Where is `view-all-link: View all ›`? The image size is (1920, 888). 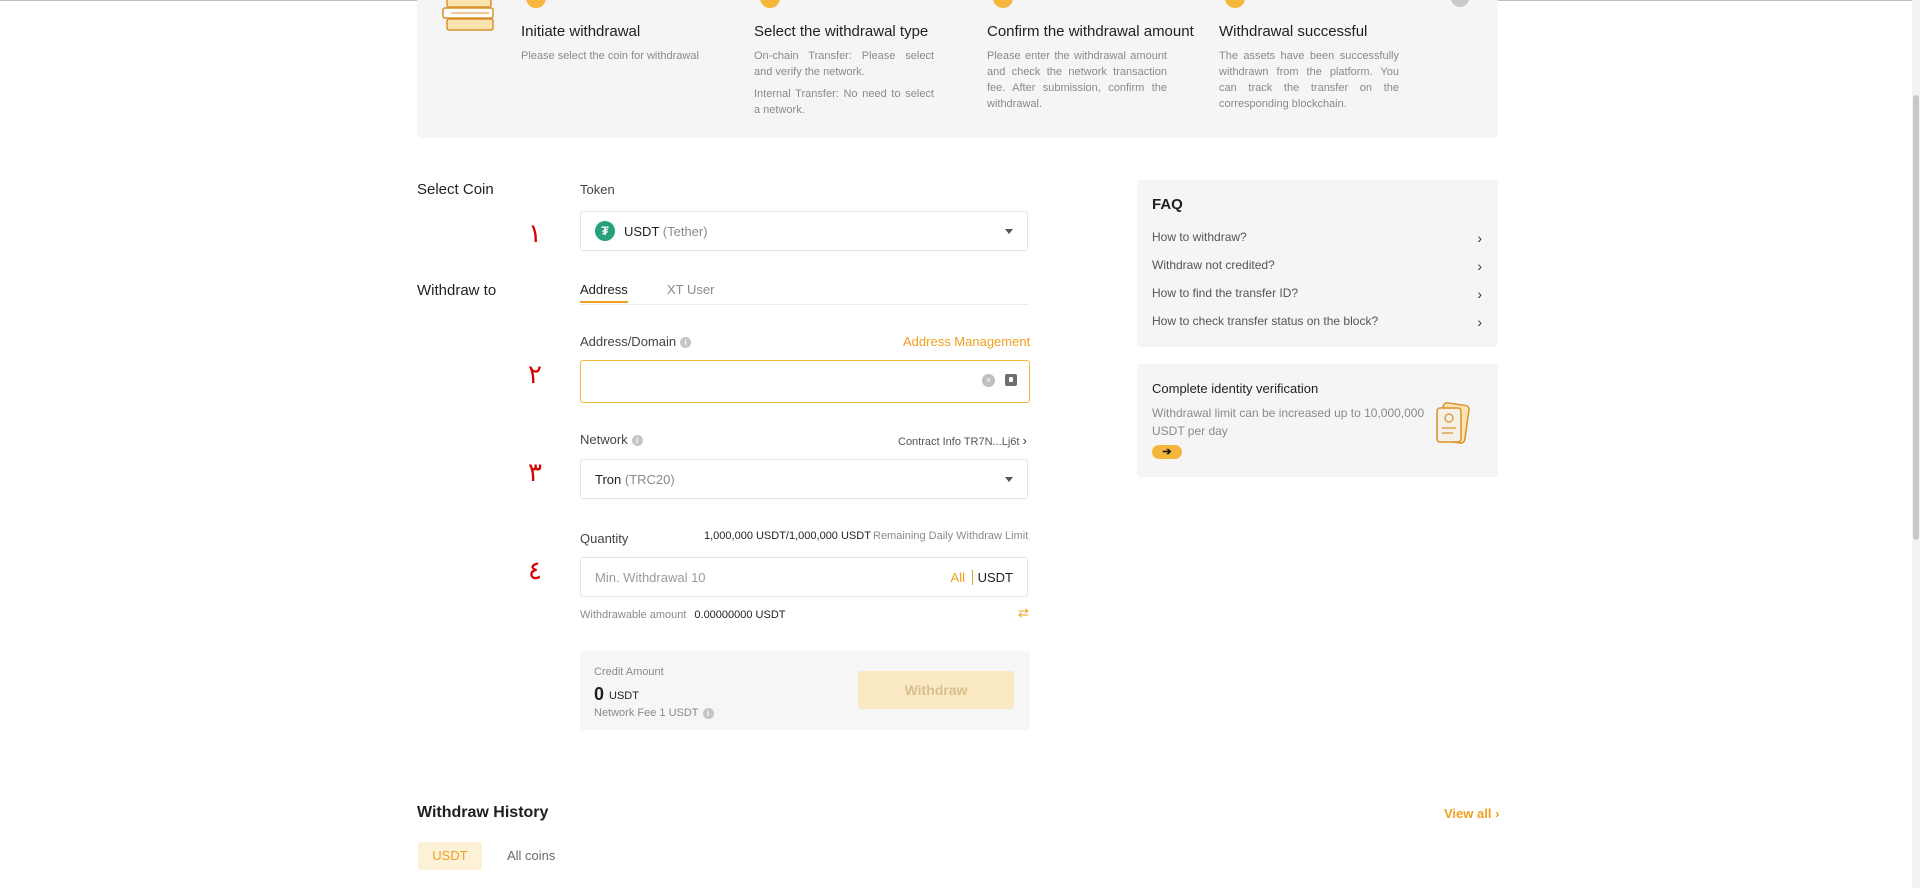
view-all-link: View all › is located at coordinates (1471, 813).